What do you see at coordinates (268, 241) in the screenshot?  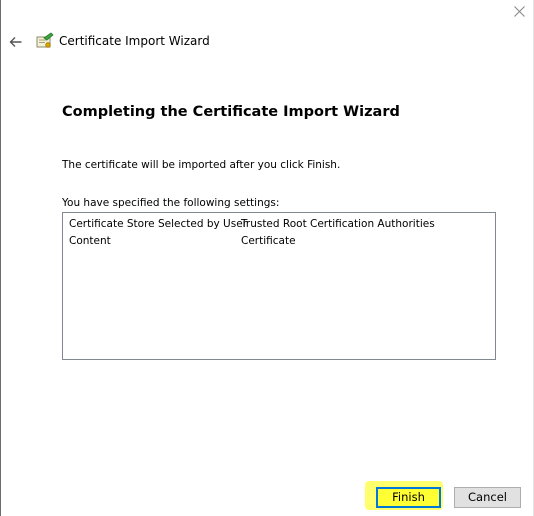 I see `setting-value: Certificate` at bounding box center [268, 241].